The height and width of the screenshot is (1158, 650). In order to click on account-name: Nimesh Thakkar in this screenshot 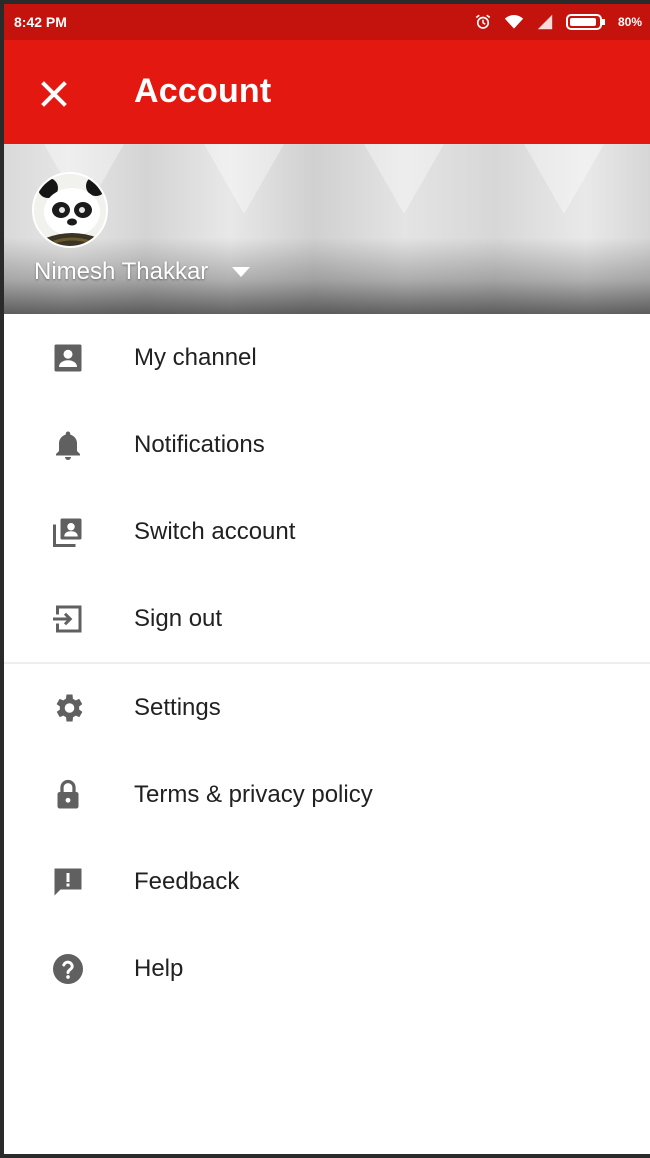, I will do `click(121, 271)`.